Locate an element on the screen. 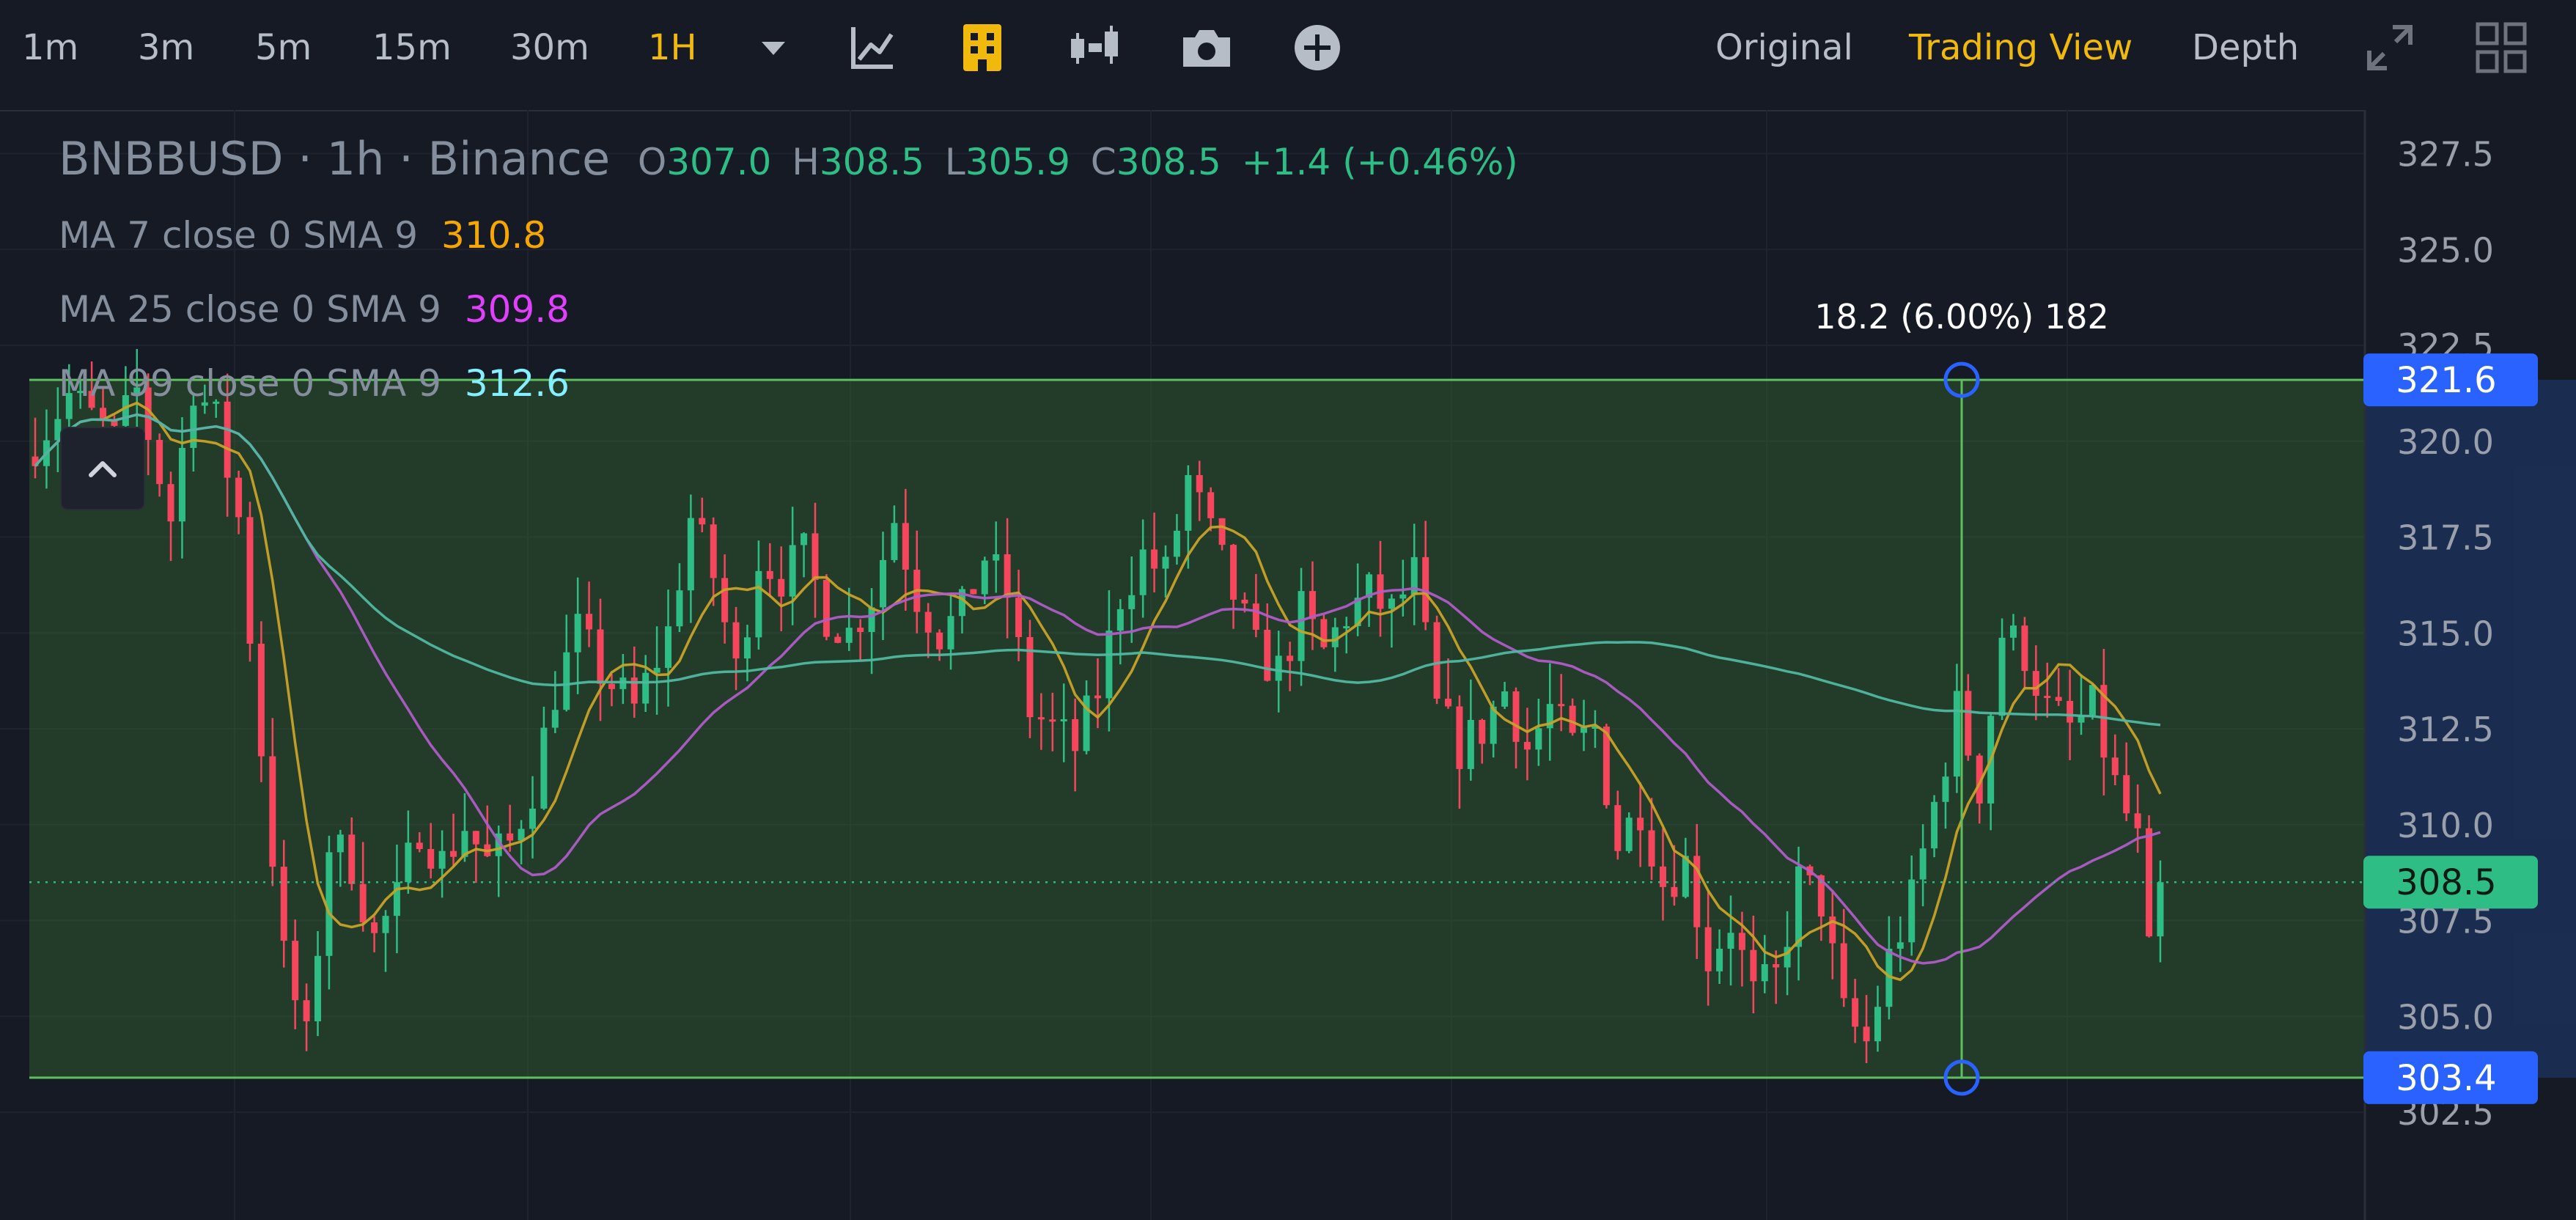 This screenshot has height=1220, width=2576. ma25-legend: MA 25 close 0 SMA 9 309.8 is located at coordinates (314, 309).